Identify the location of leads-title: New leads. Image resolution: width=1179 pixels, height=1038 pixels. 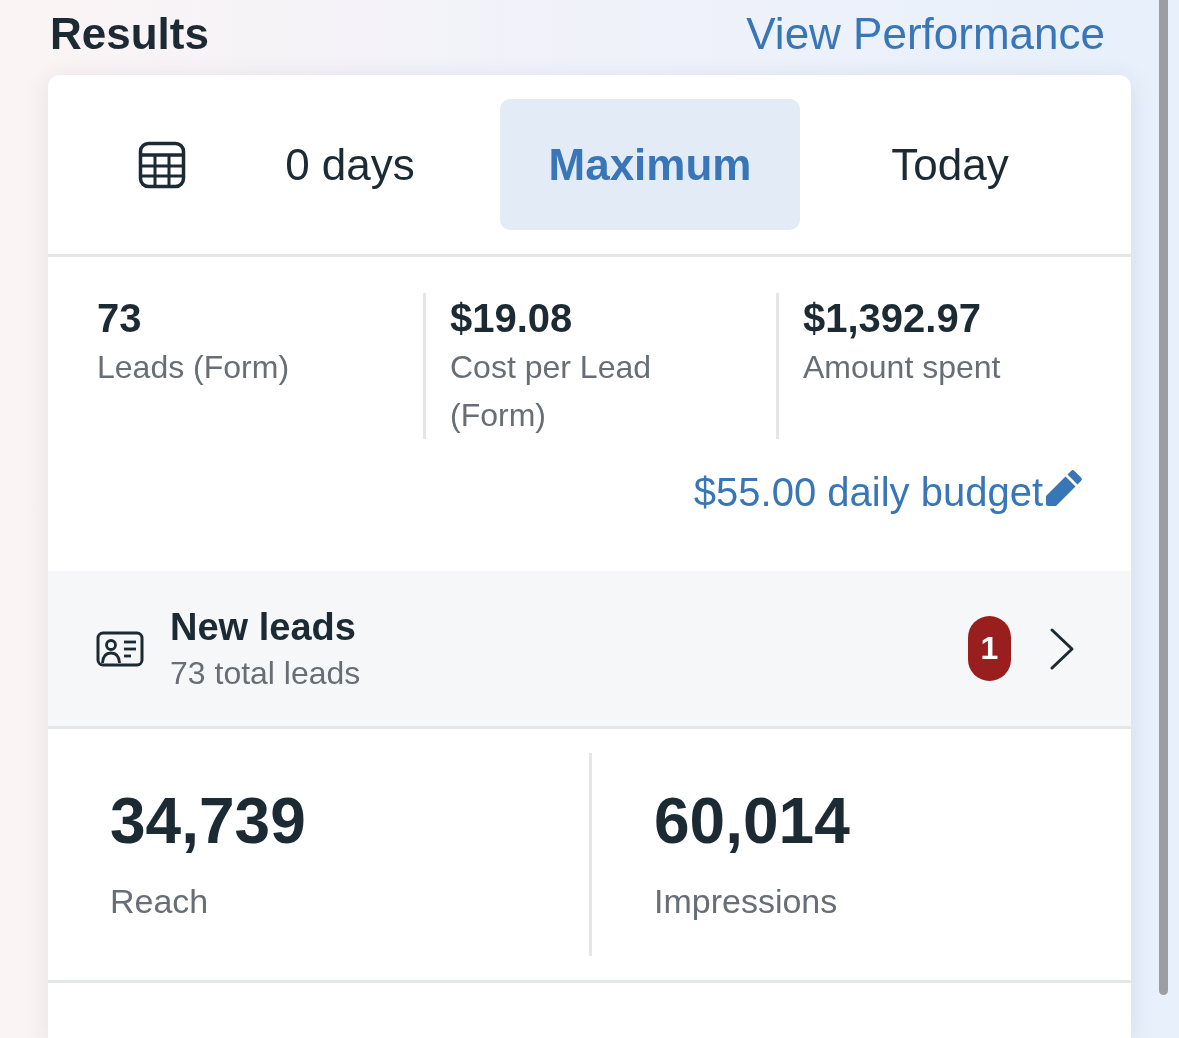
(263, 627).